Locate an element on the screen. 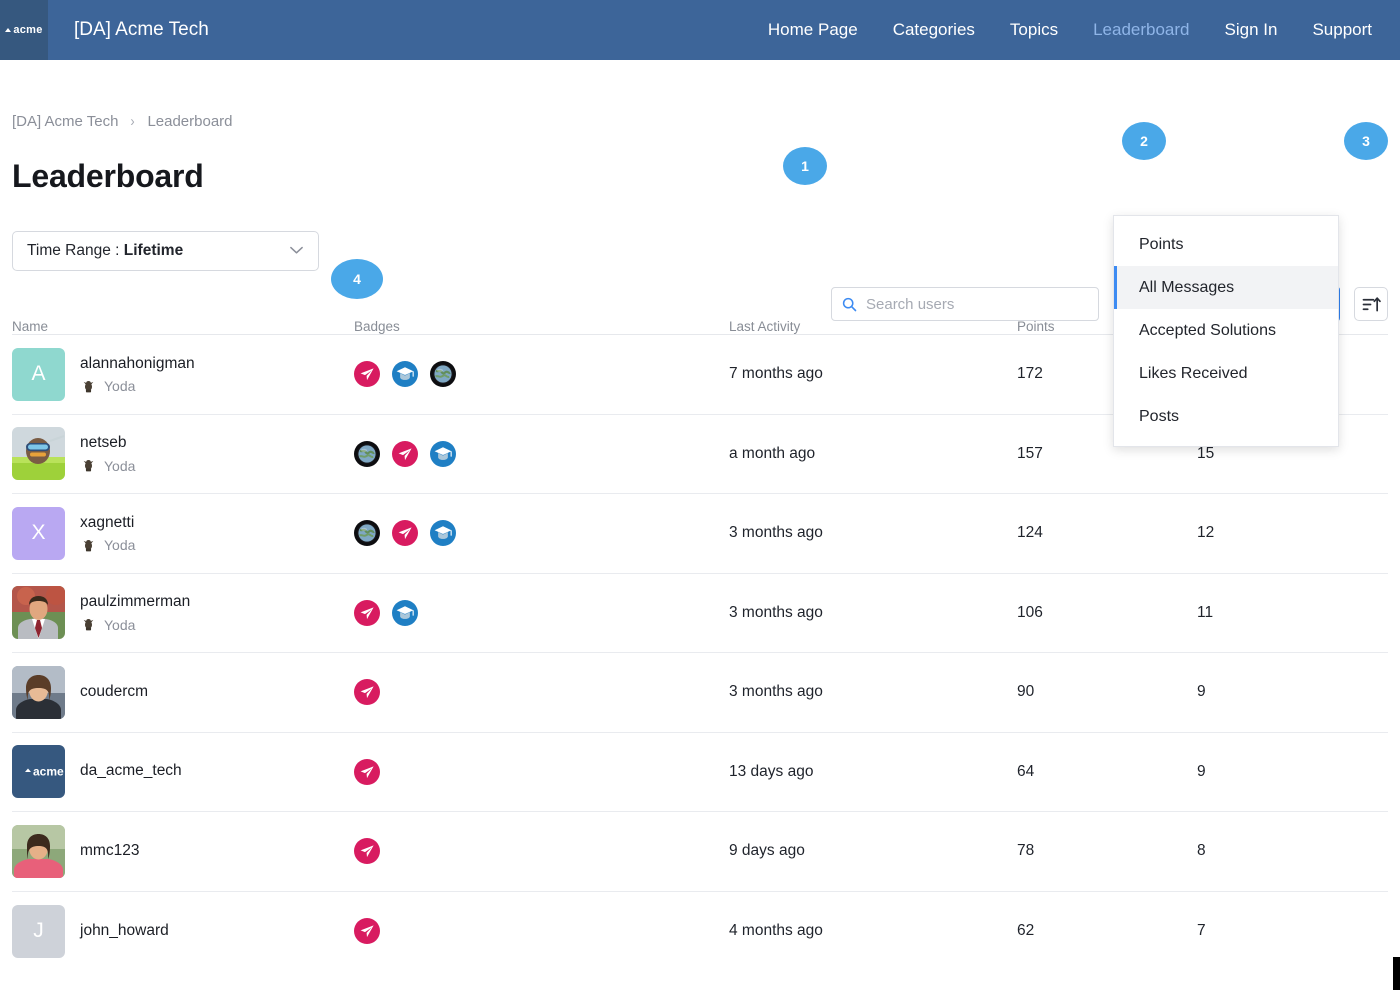 Image resolution: width=1400 pixels, height=990 pixels. search-icon is located at coordinates (849, 304).